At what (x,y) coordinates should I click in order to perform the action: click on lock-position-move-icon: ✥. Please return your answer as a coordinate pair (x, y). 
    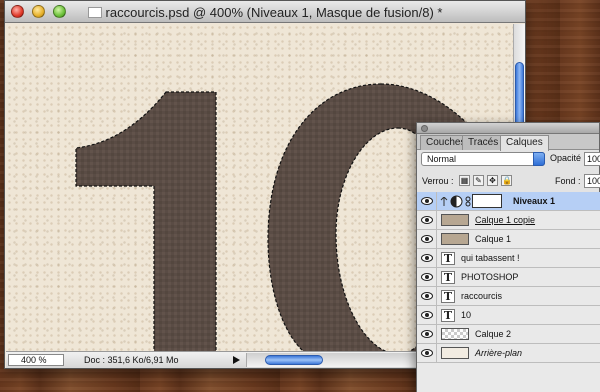
    Looking at the image, I should click on (492, 180).